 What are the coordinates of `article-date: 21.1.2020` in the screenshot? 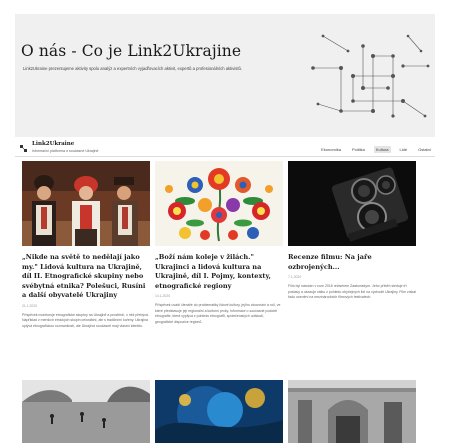 It's located at (30, 305).